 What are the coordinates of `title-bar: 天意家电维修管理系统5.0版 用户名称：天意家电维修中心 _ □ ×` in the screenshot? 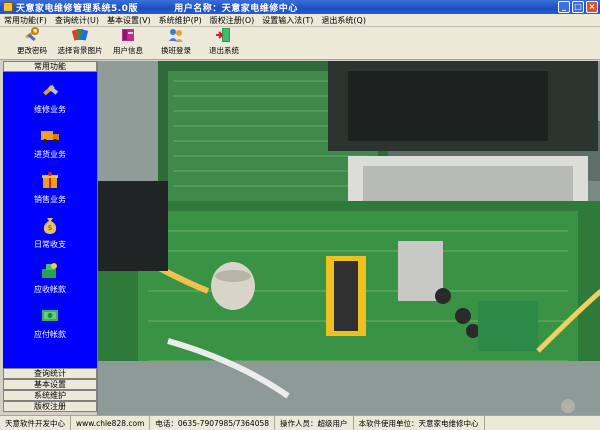 It's located at (300, 7).